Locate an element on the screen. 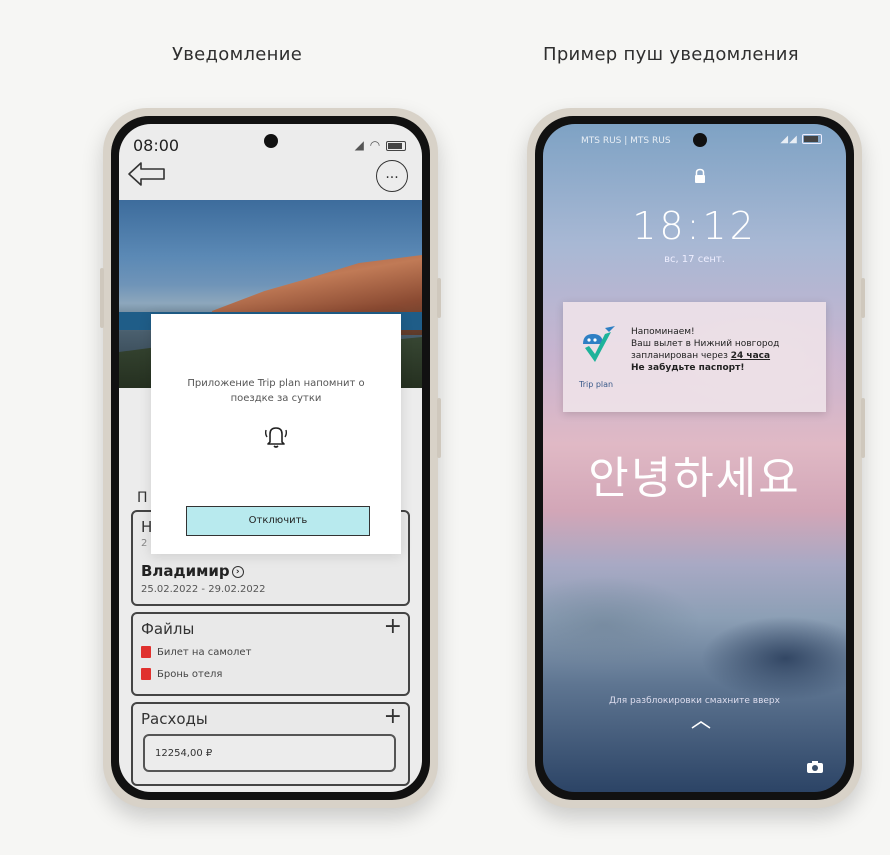  notification-bold: Не забудьте паспорт! is located at coordinates (688, 368).